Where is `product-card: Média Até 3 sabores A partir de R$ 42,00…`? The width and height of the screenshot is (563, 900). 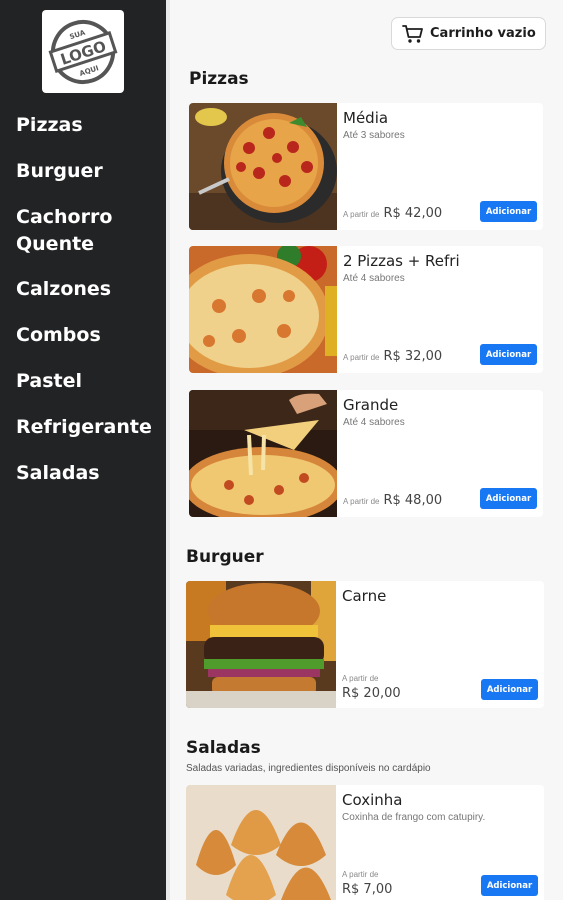
product-card: Média Até 3 sabores A partir de R$ 42,00… is located at coordinates (366, 166).